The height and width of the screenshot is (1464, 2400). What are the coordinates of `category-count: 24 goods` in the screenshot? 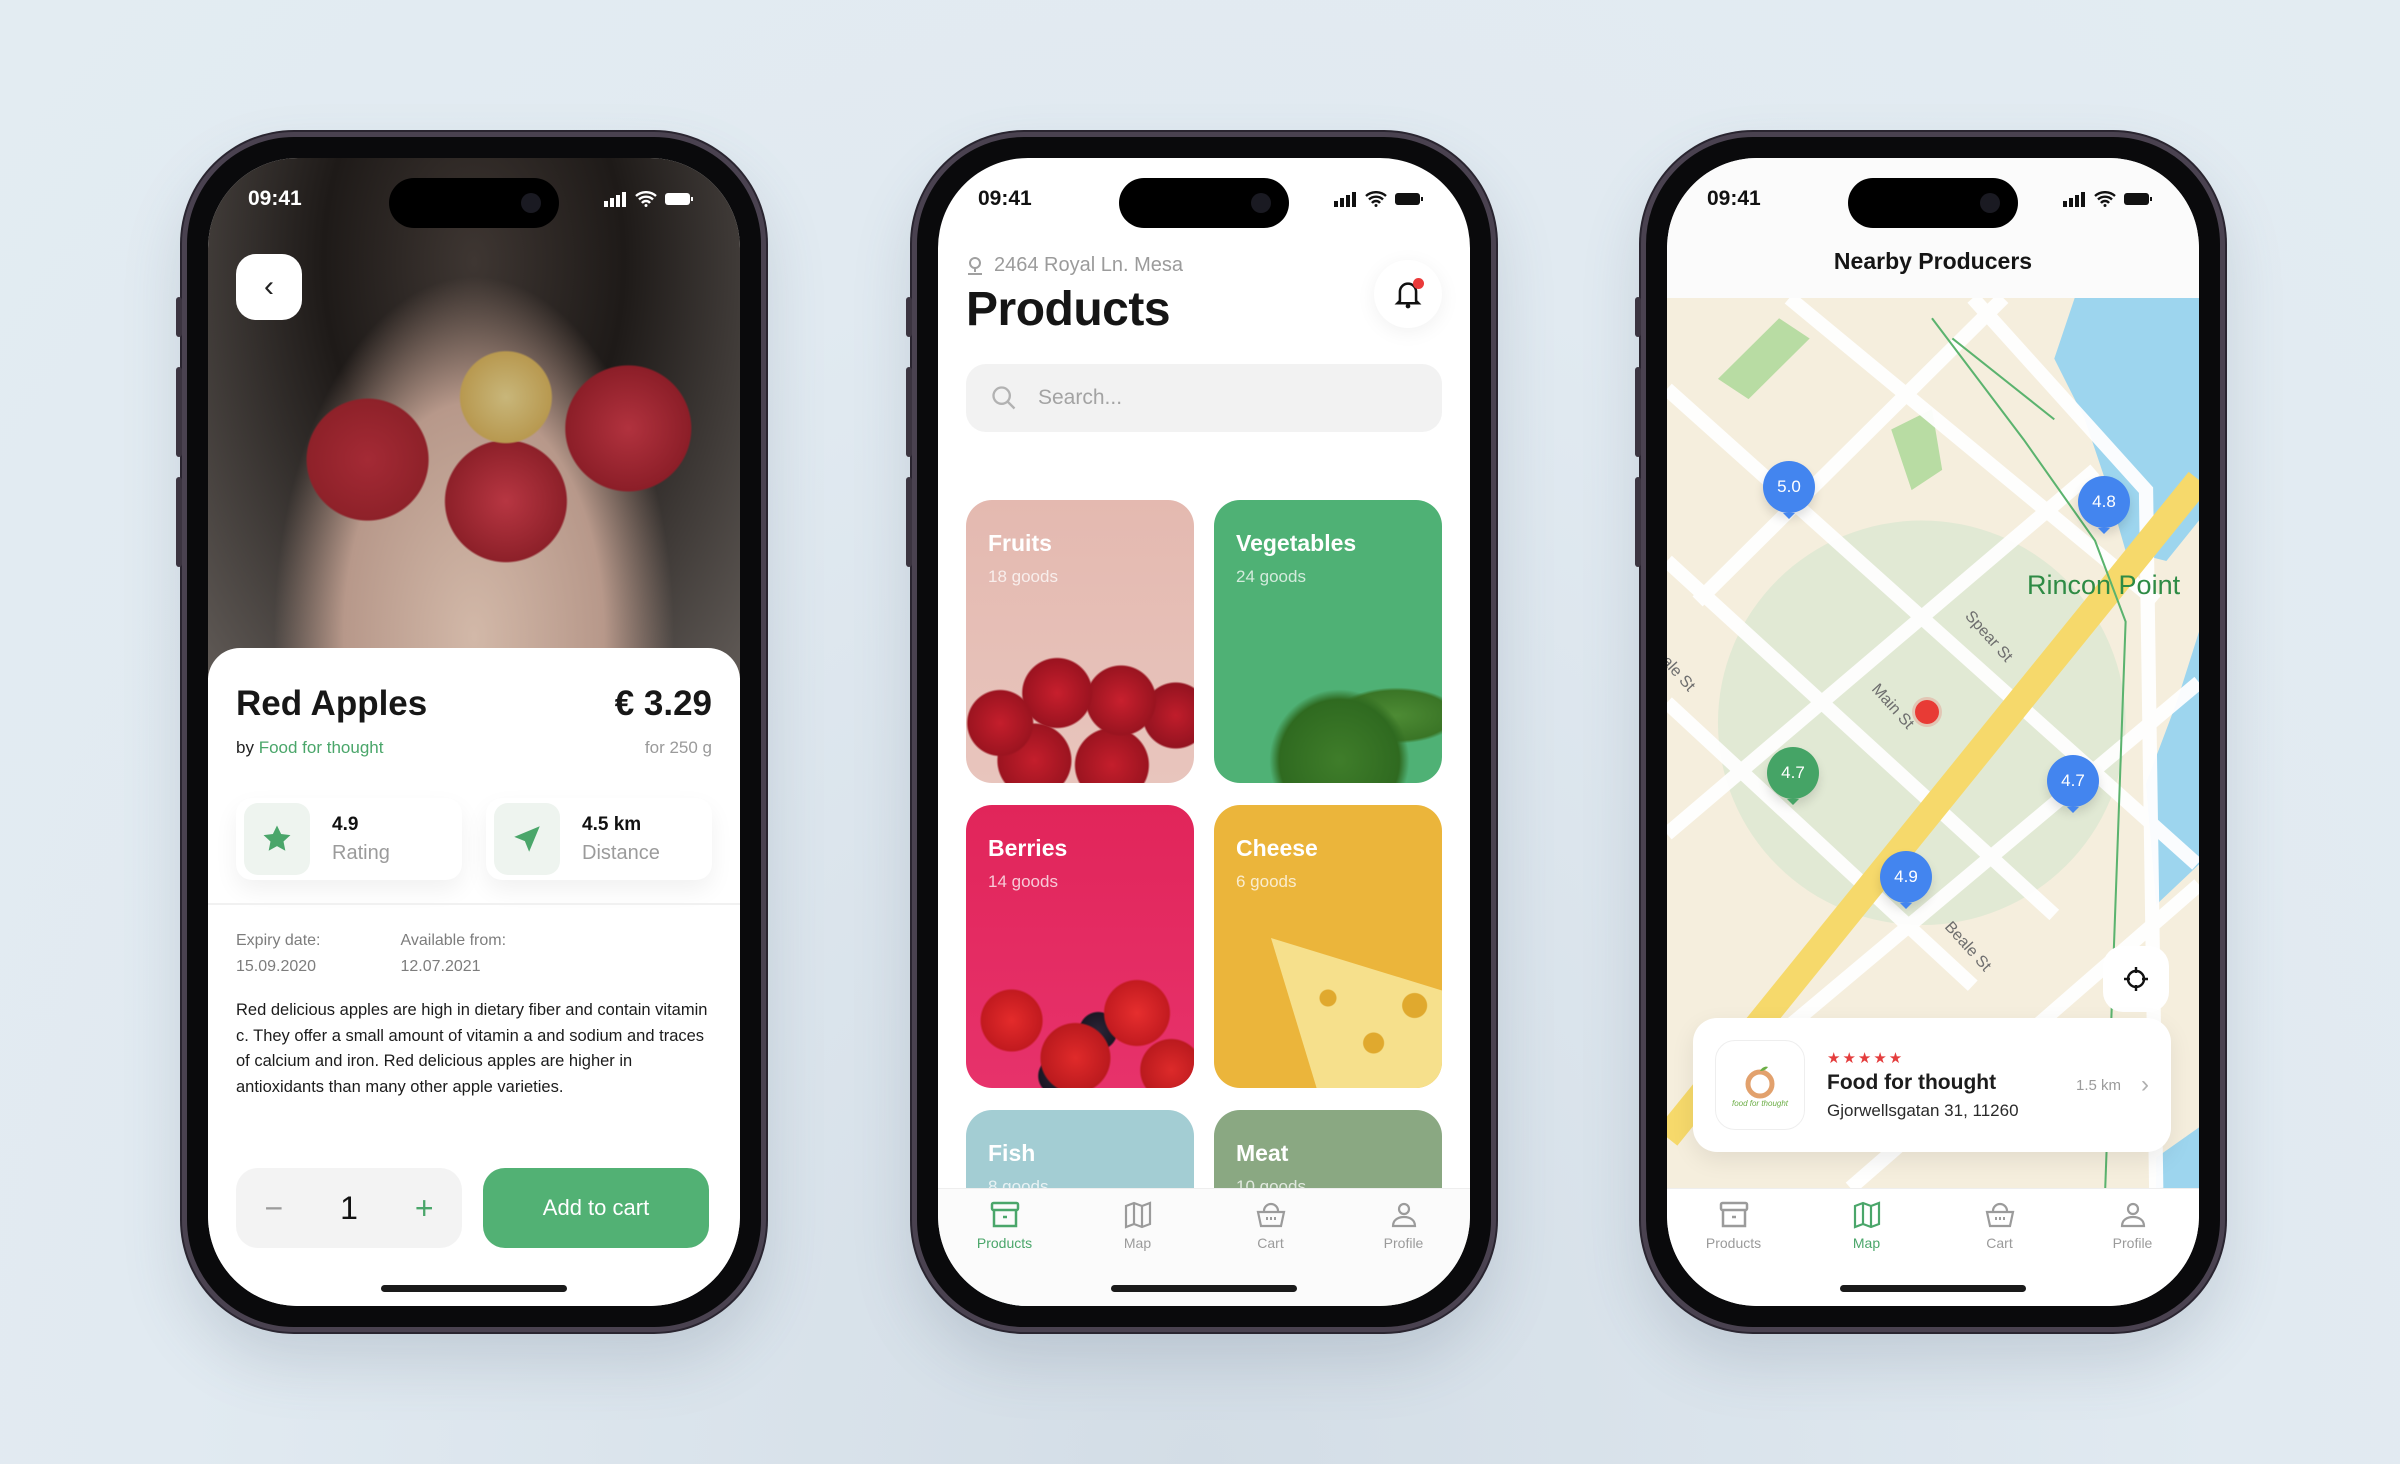 It's located at (1271, 576).